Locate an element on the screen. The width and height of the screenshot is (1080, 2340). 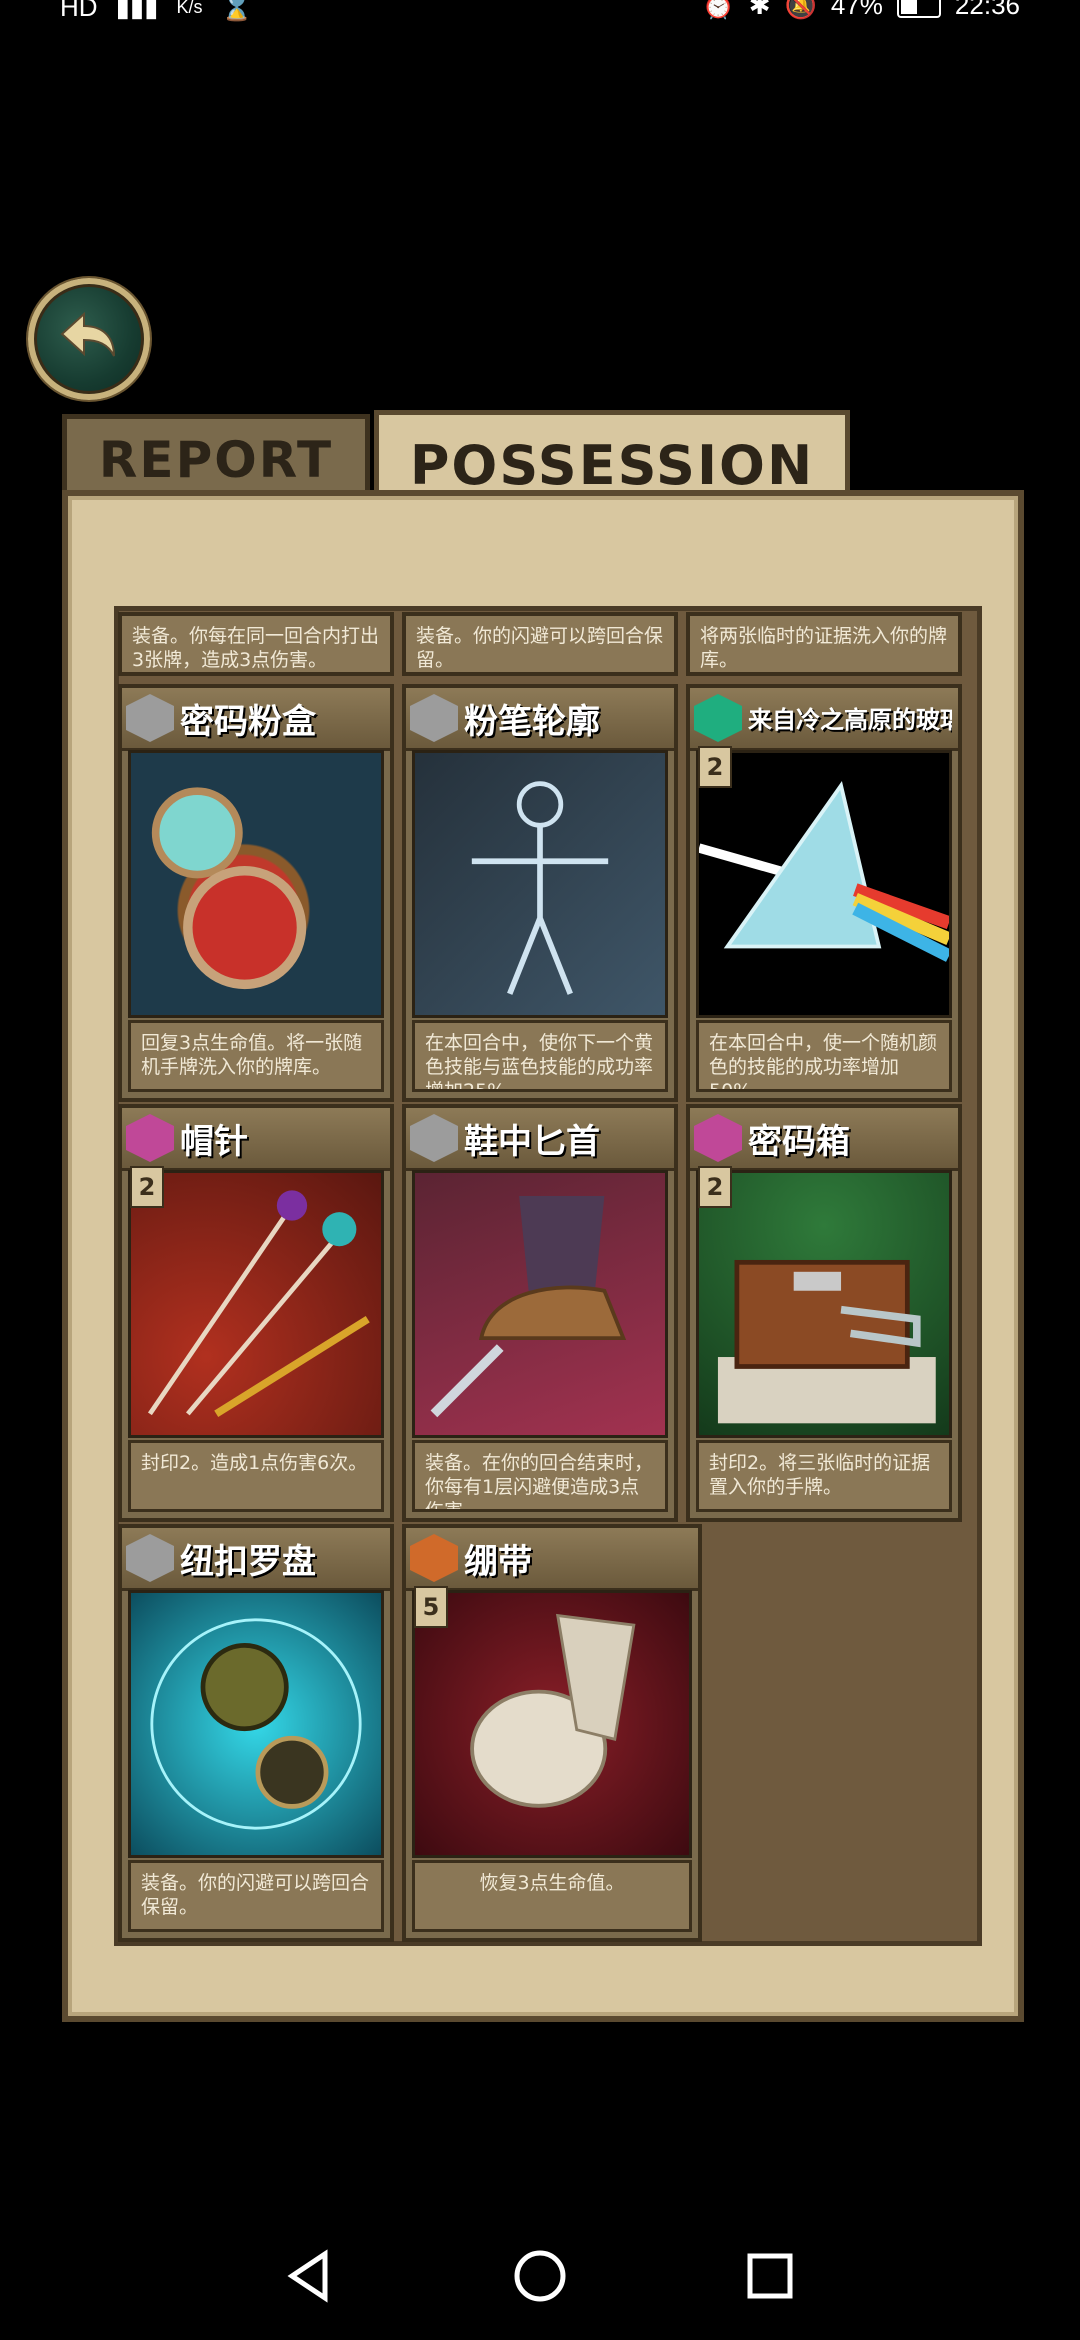
card-title: 帽针 is located at coordinates (214, 1142).